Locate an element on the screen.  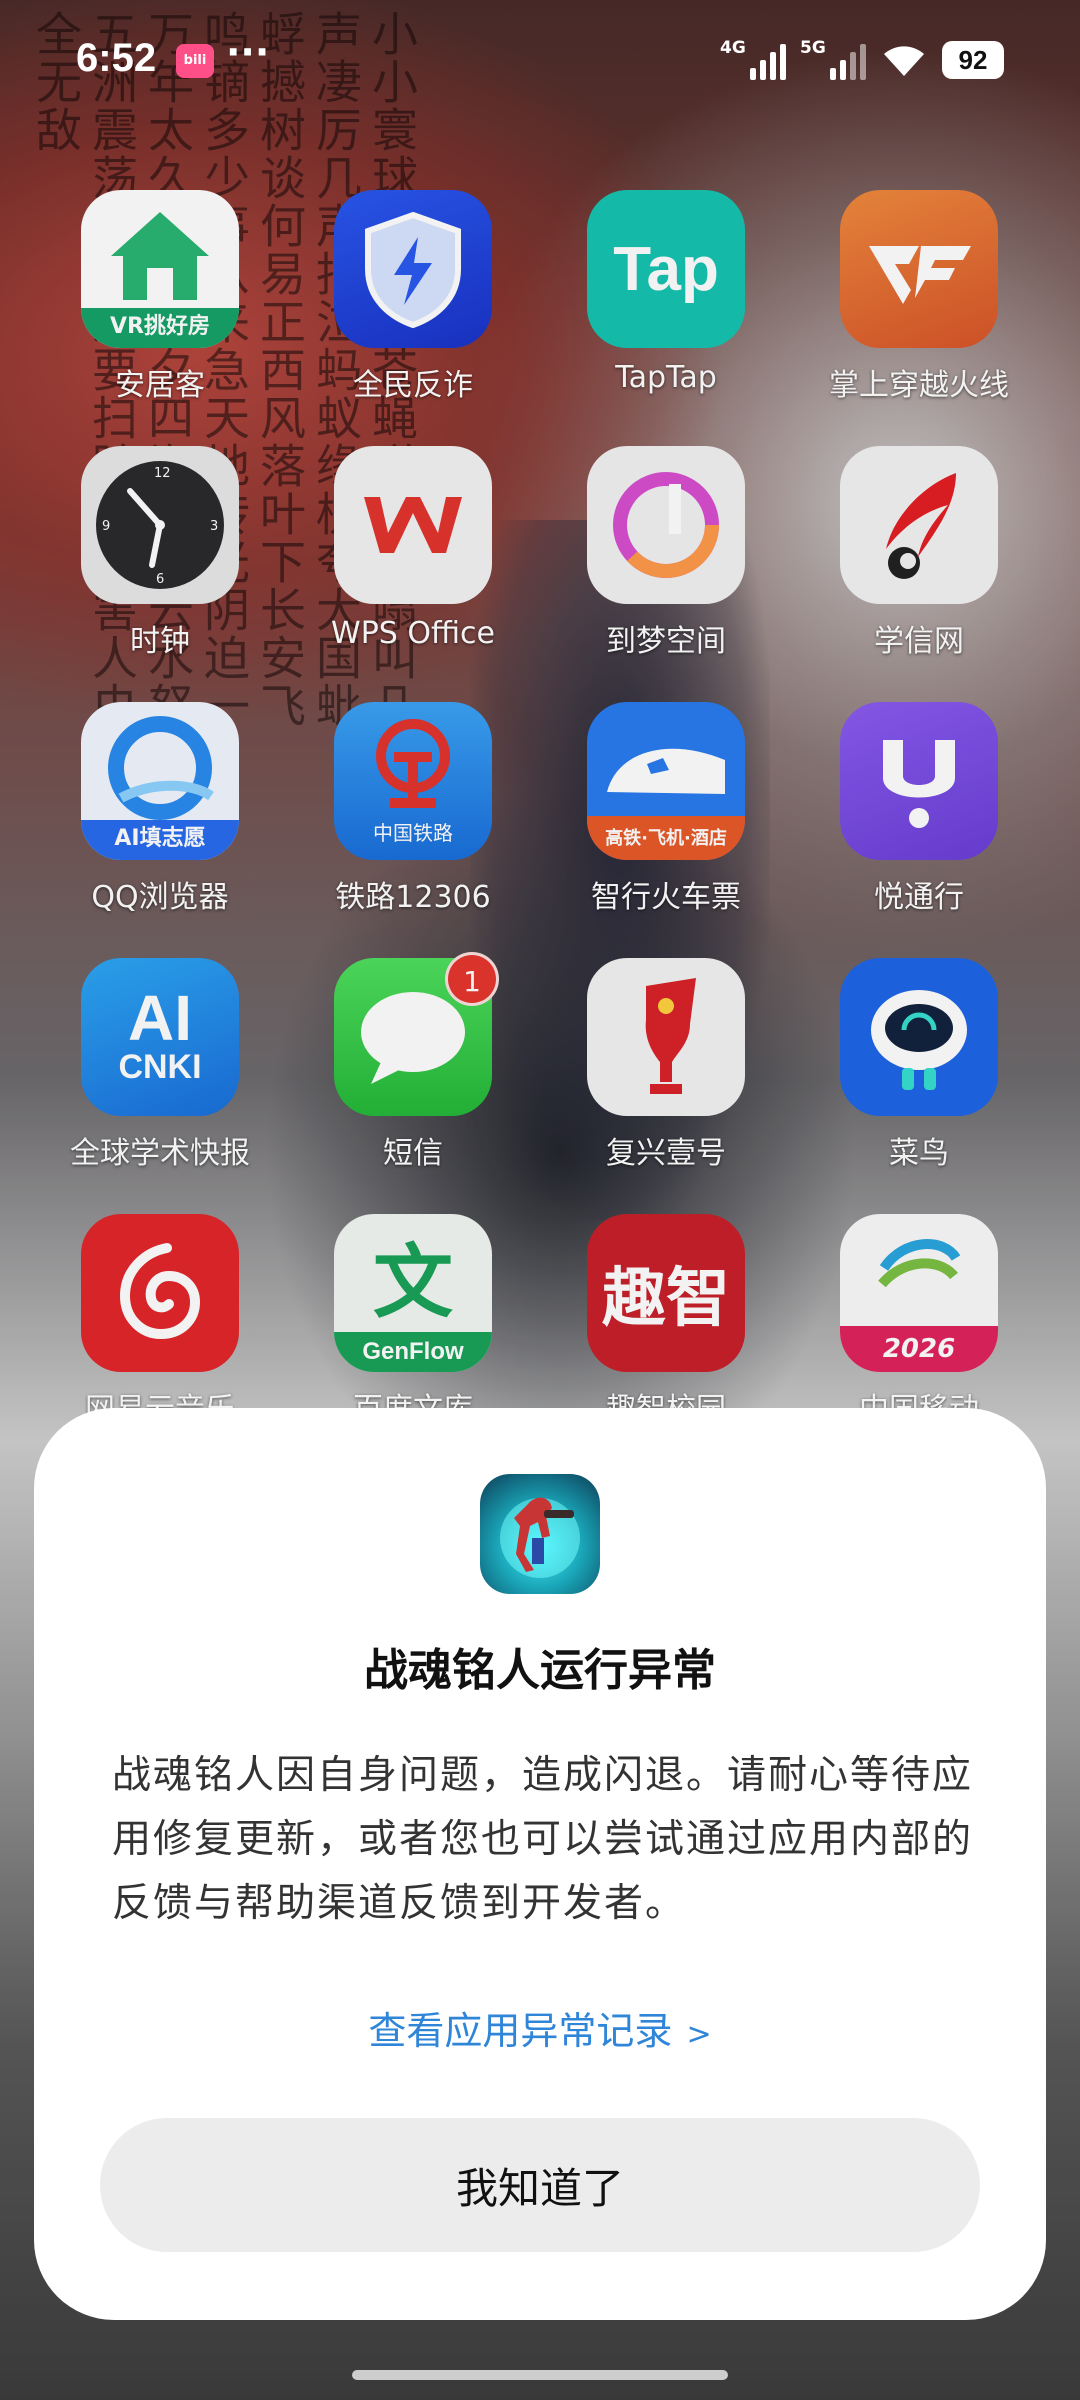
view-crash-log-label: 查看应用异常记录 is located at coordinates (520, 2031).